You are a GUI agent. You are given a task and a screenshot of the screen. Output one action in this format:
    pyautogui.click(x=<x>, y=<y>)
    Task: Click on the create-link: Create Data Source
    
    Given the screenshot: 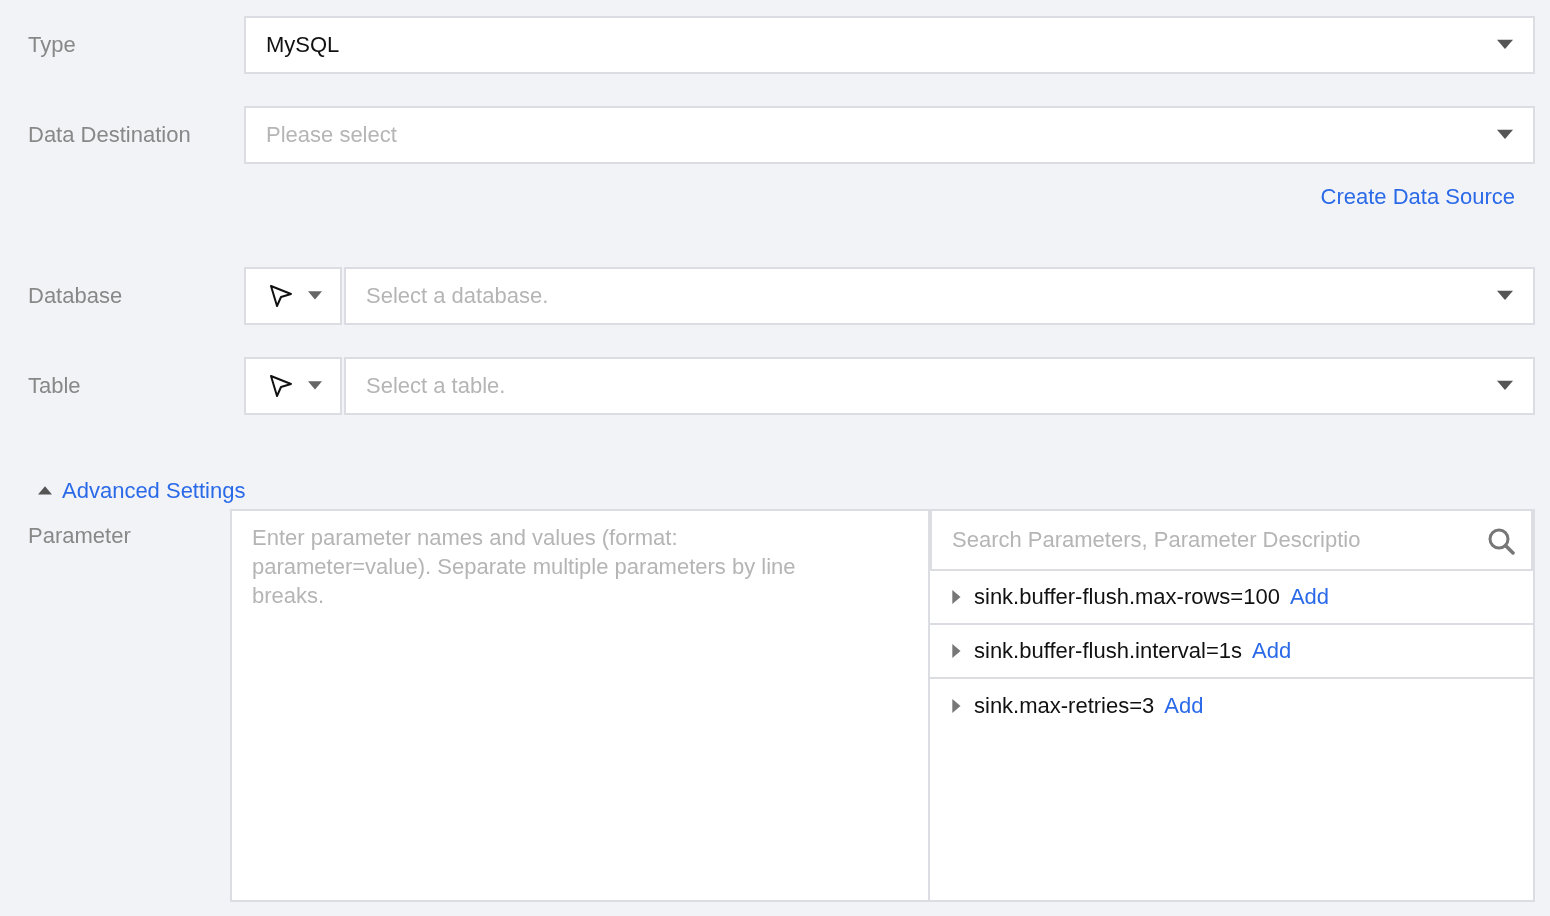 What is the action you would take?
    pyautogui.click(x=1417, y=197)
    